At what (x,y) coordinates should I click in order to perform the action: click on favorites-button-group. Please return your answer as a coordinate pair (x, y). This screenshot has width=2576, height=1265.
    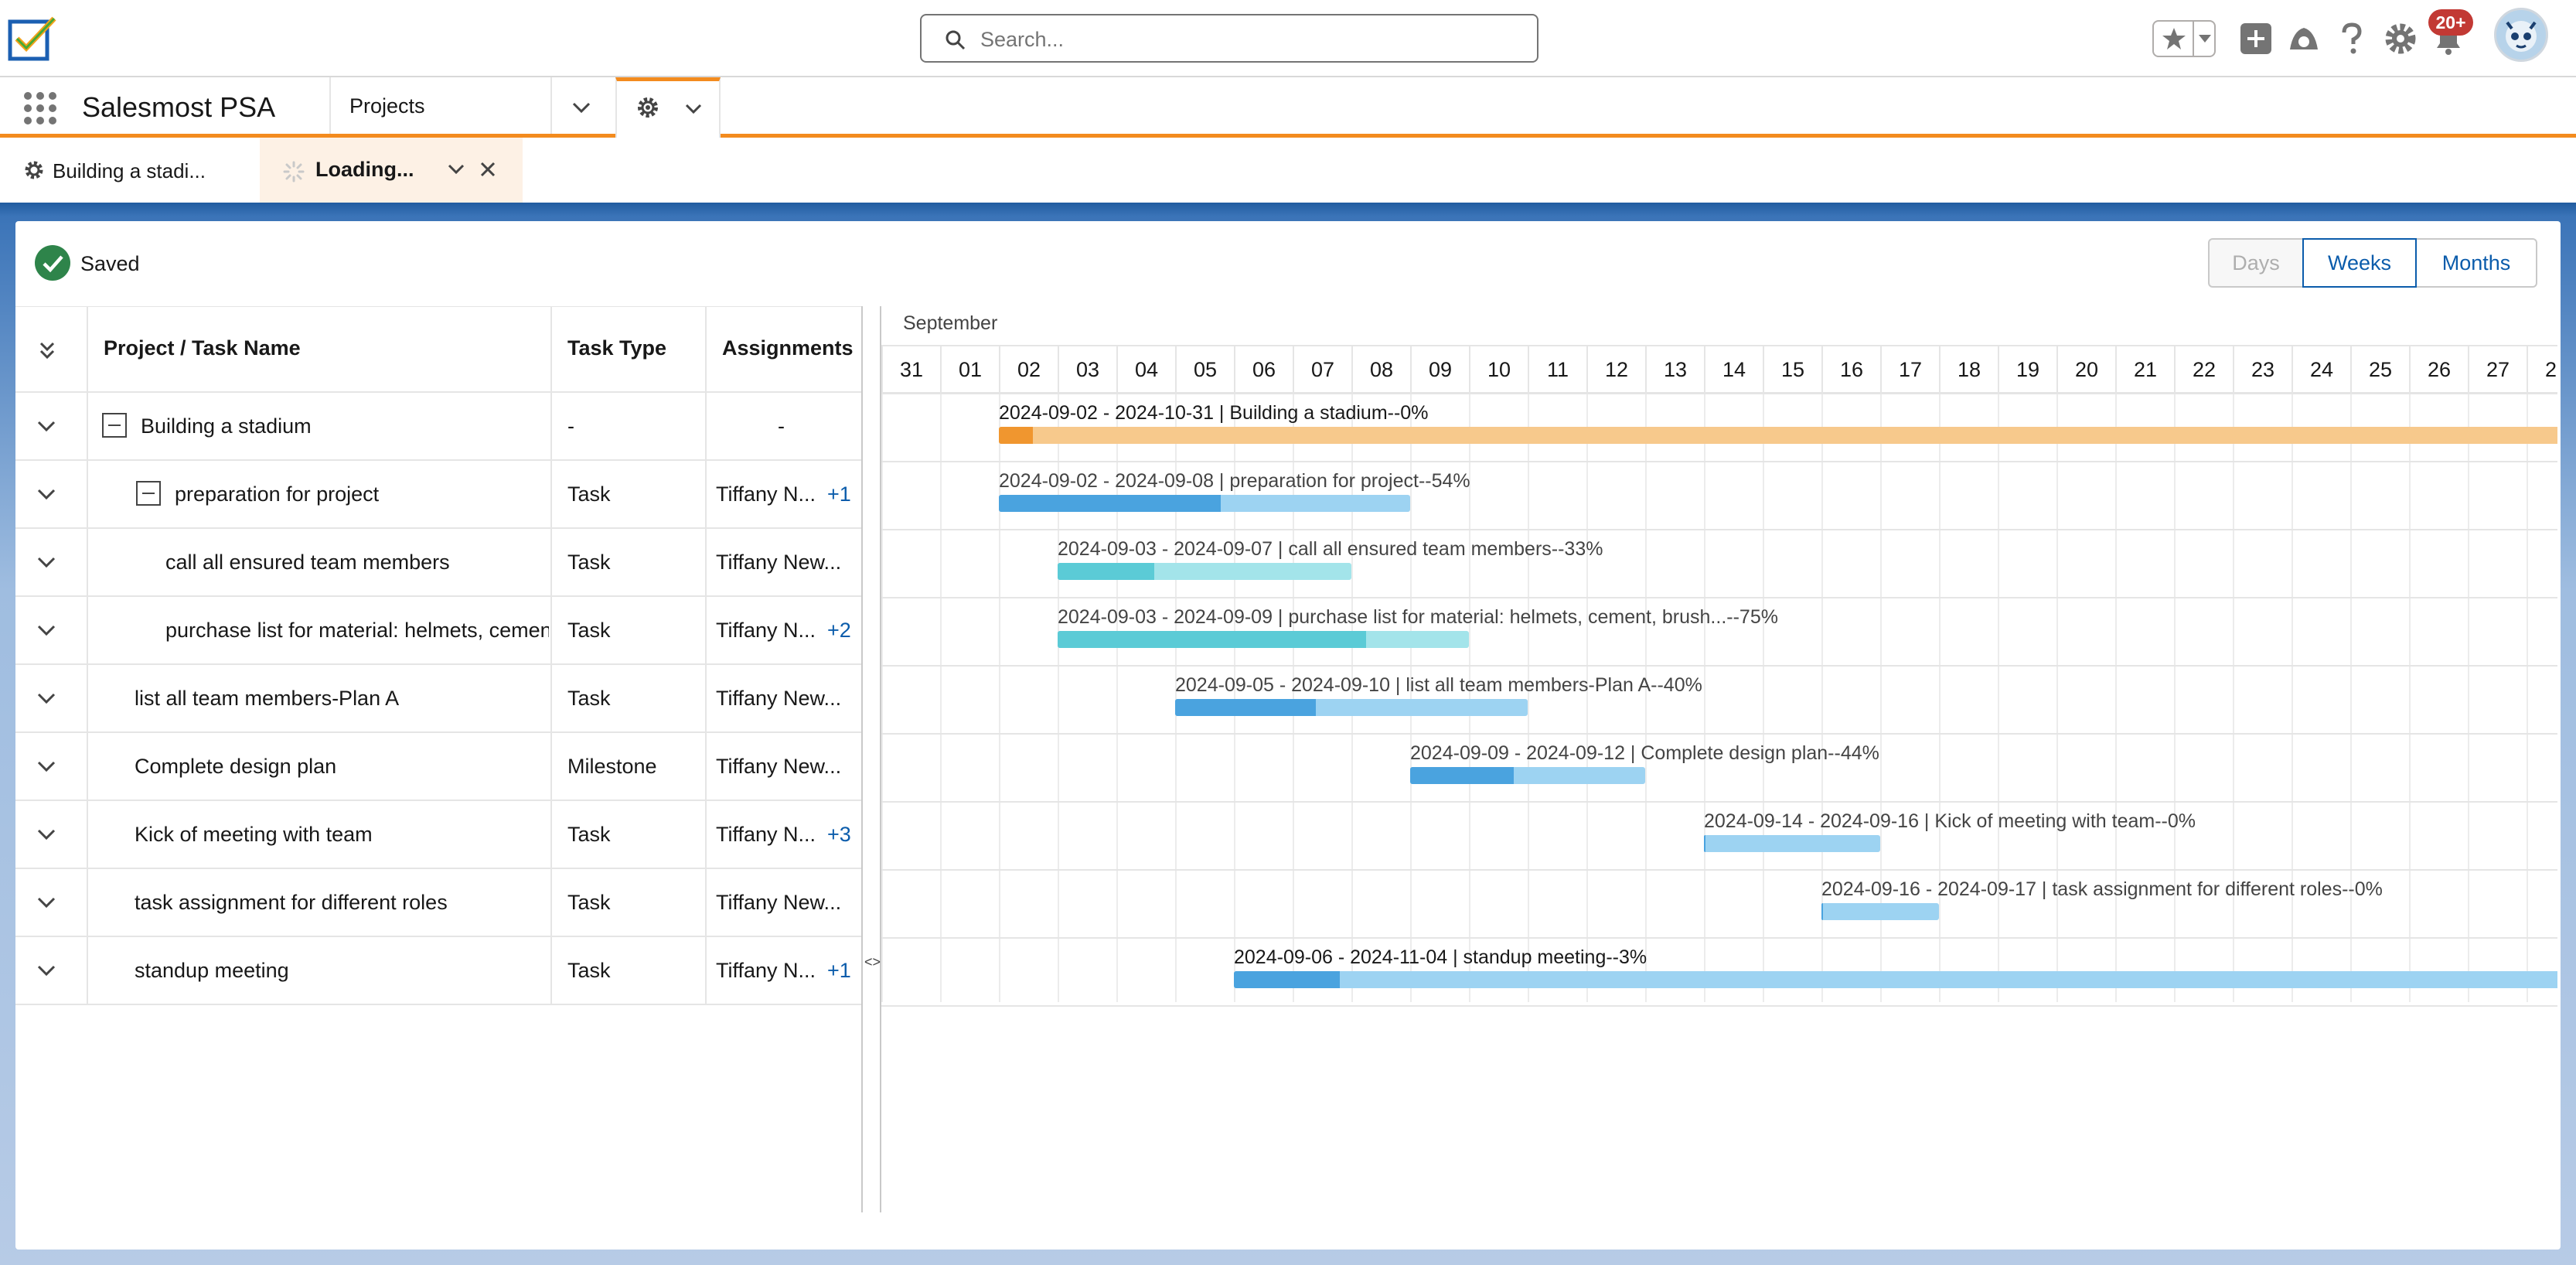
    Looking at the image, I should click on (2184, 38).